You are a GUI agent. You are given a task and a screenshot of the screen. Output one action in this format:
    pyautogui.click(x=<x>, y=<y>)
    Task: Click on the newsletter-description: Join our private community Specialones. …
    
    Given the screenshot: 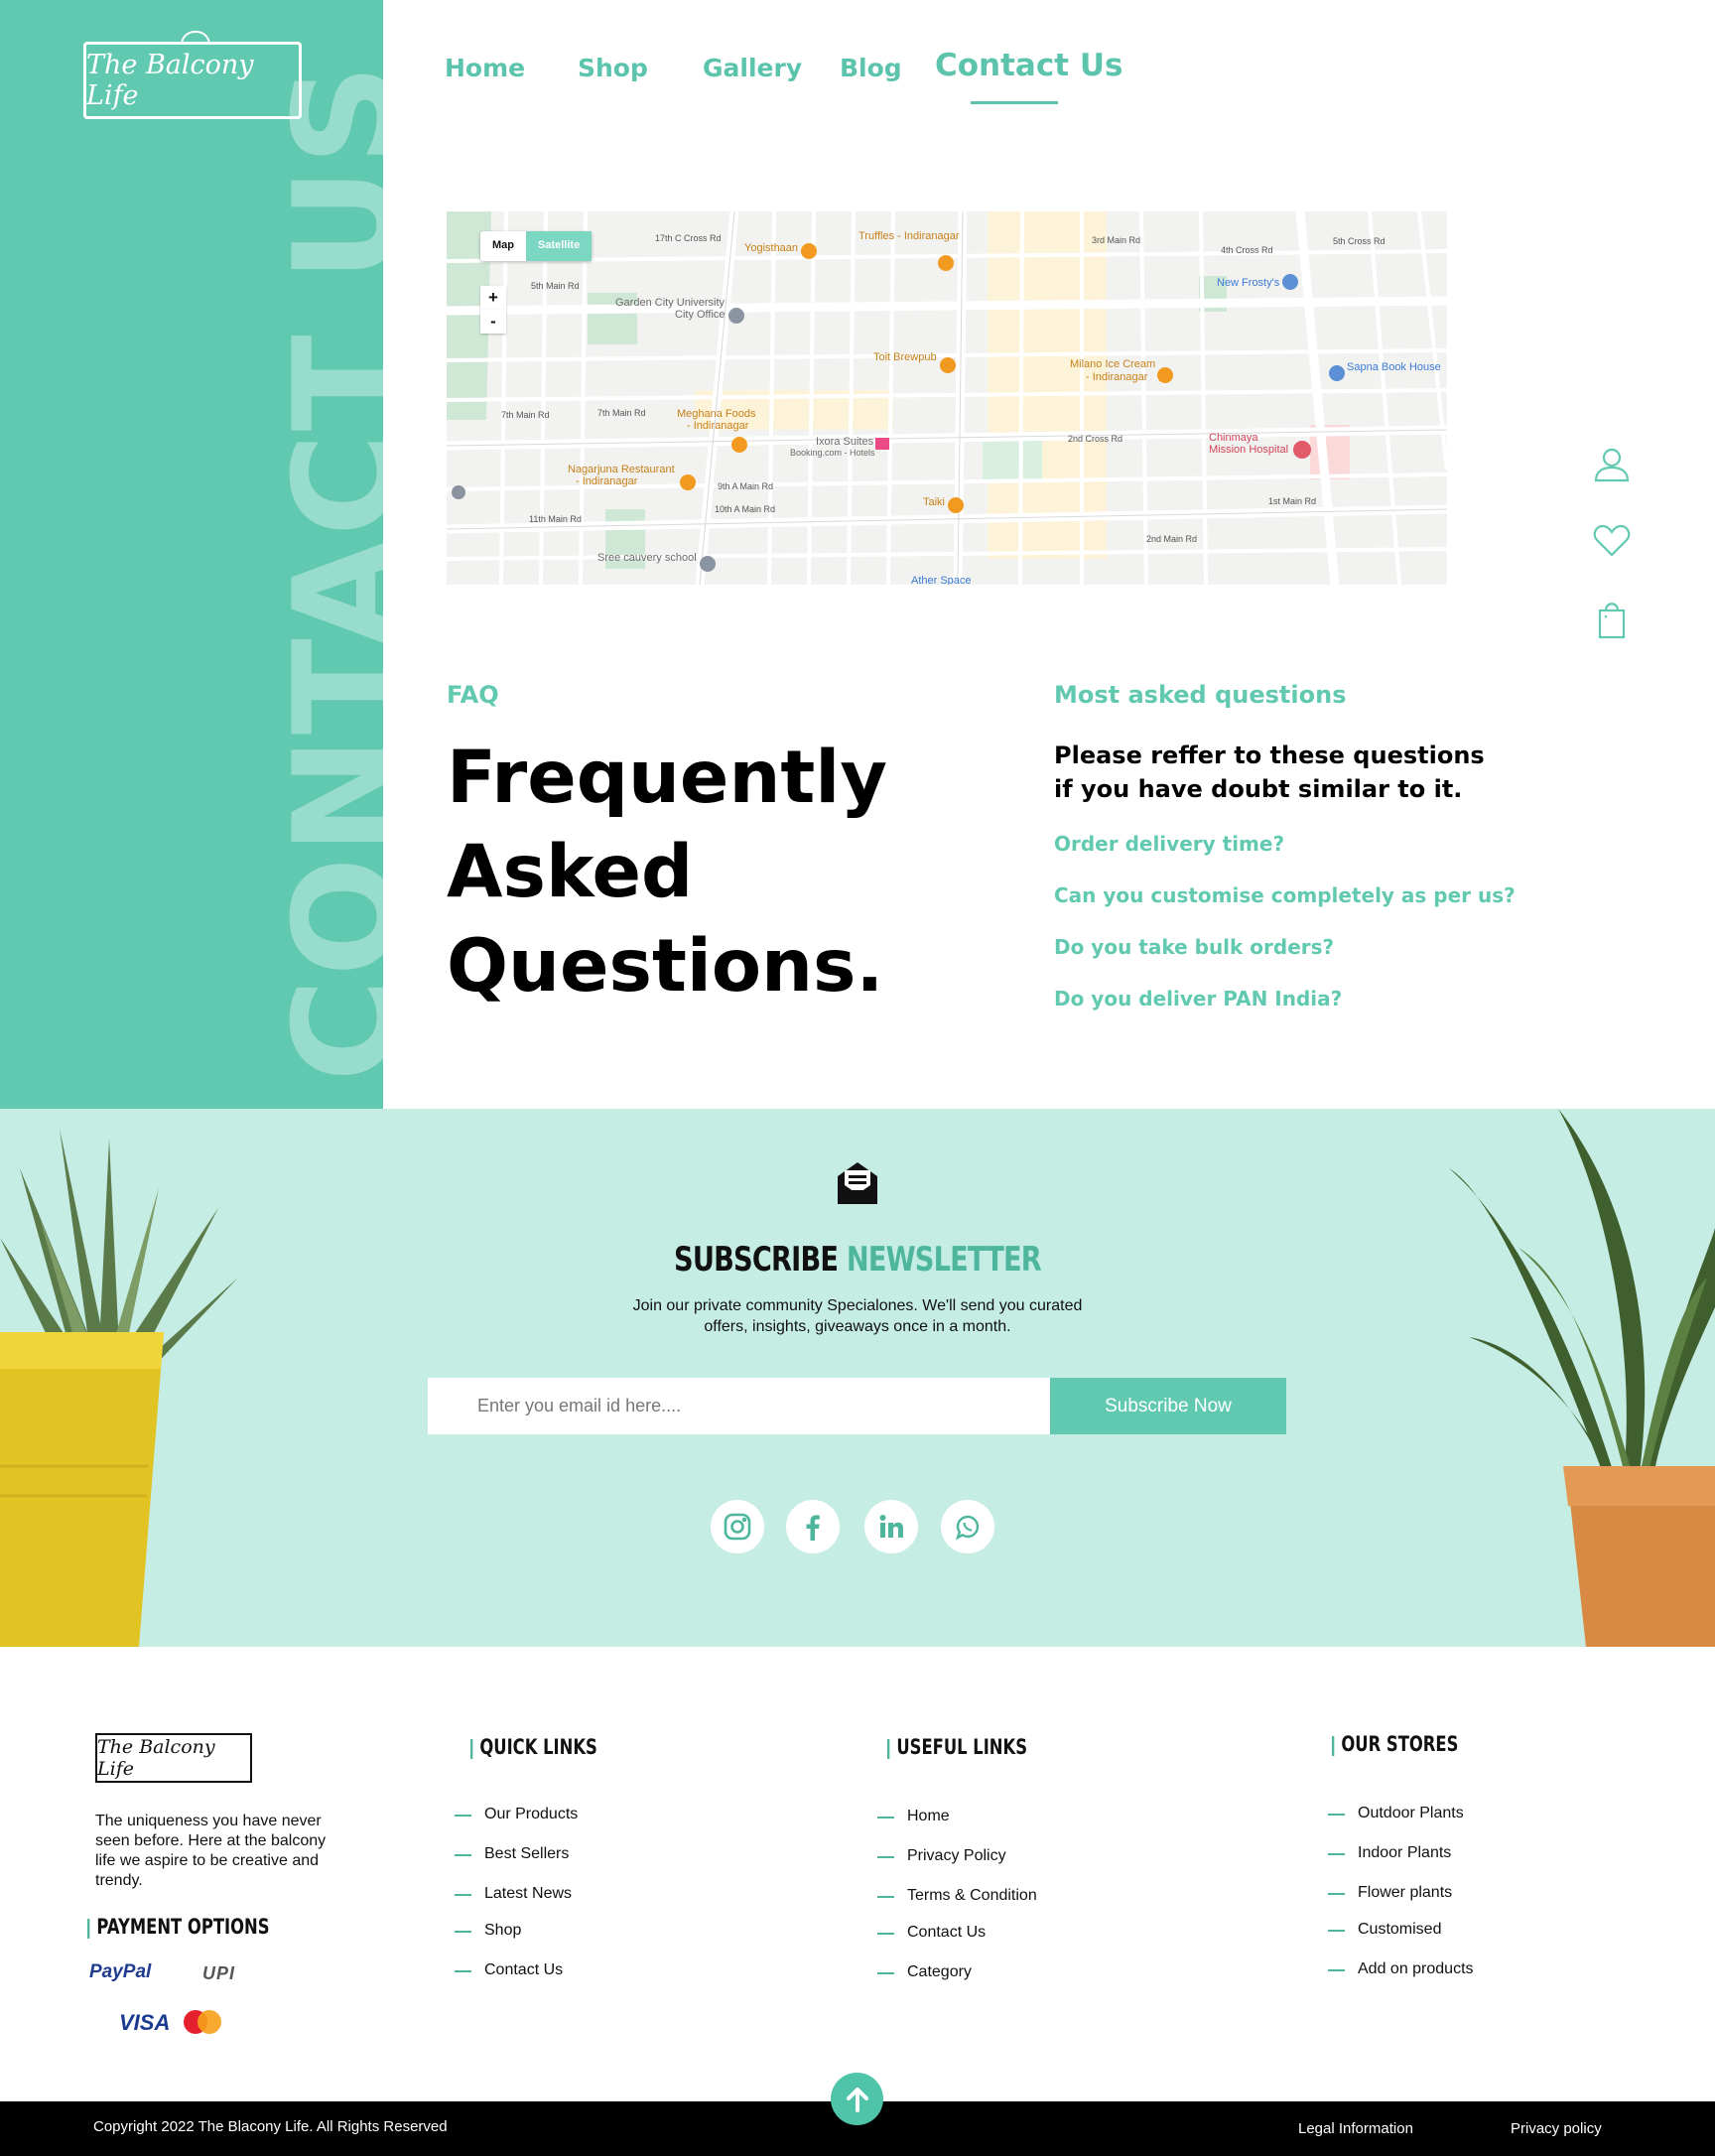 What is the action you would take?
    pyautogui.click(x=857, y=1316)
    